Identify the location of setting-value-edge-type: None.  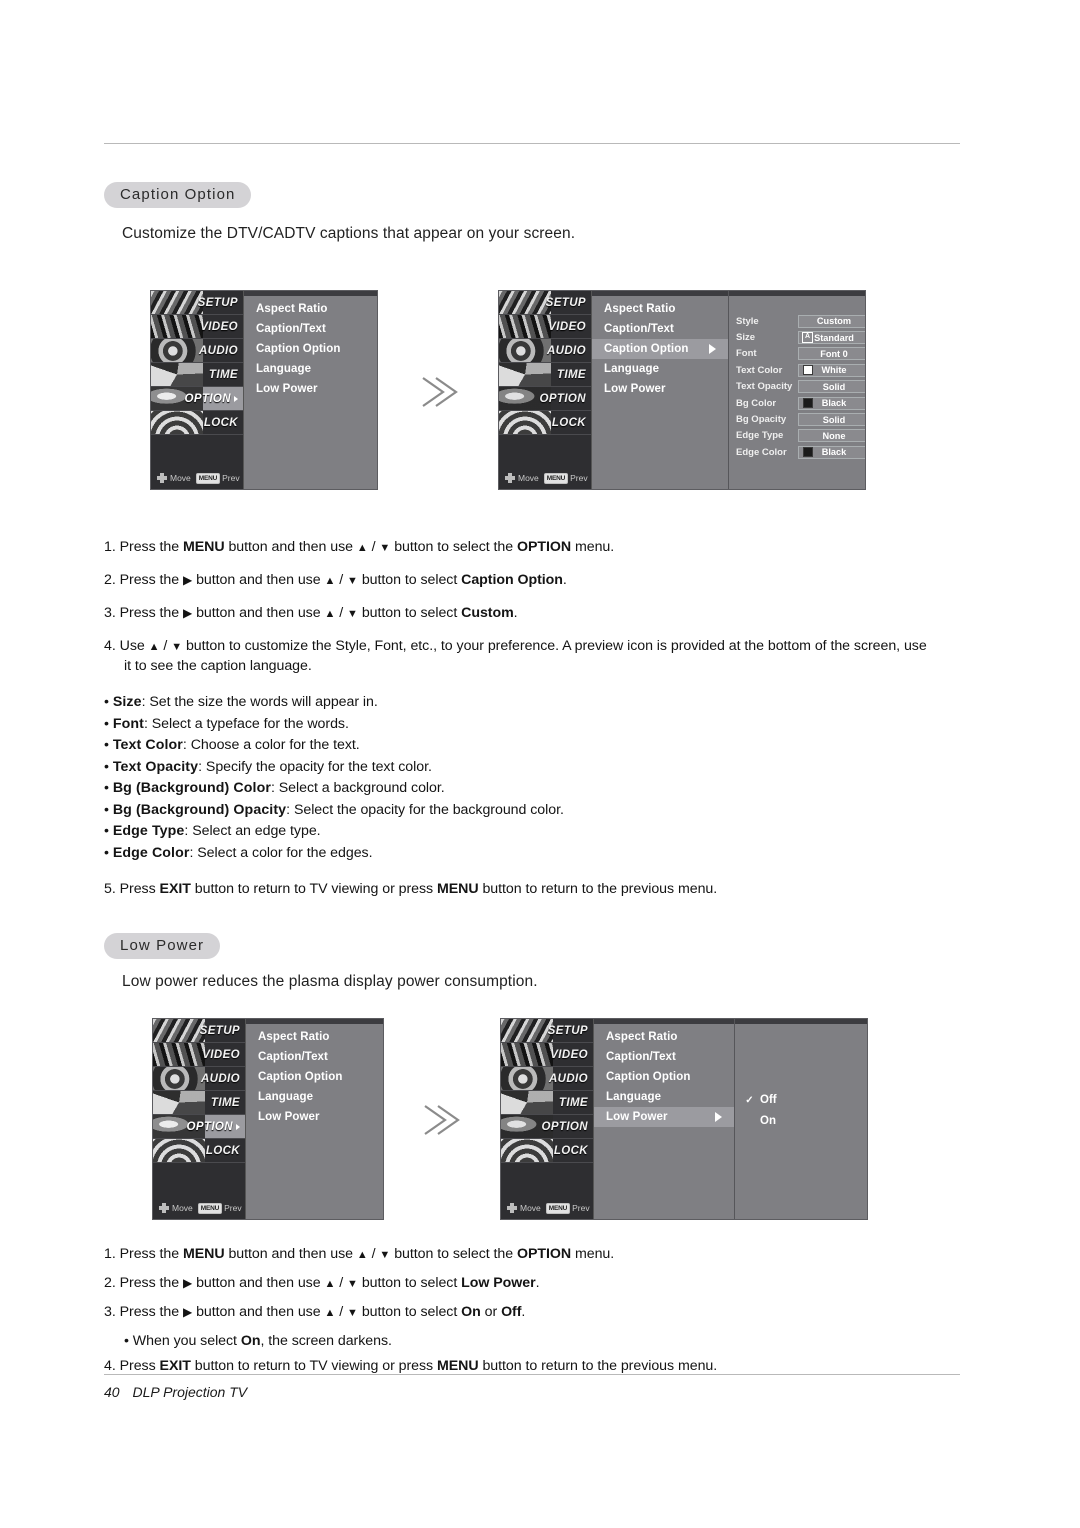
(831, 436).